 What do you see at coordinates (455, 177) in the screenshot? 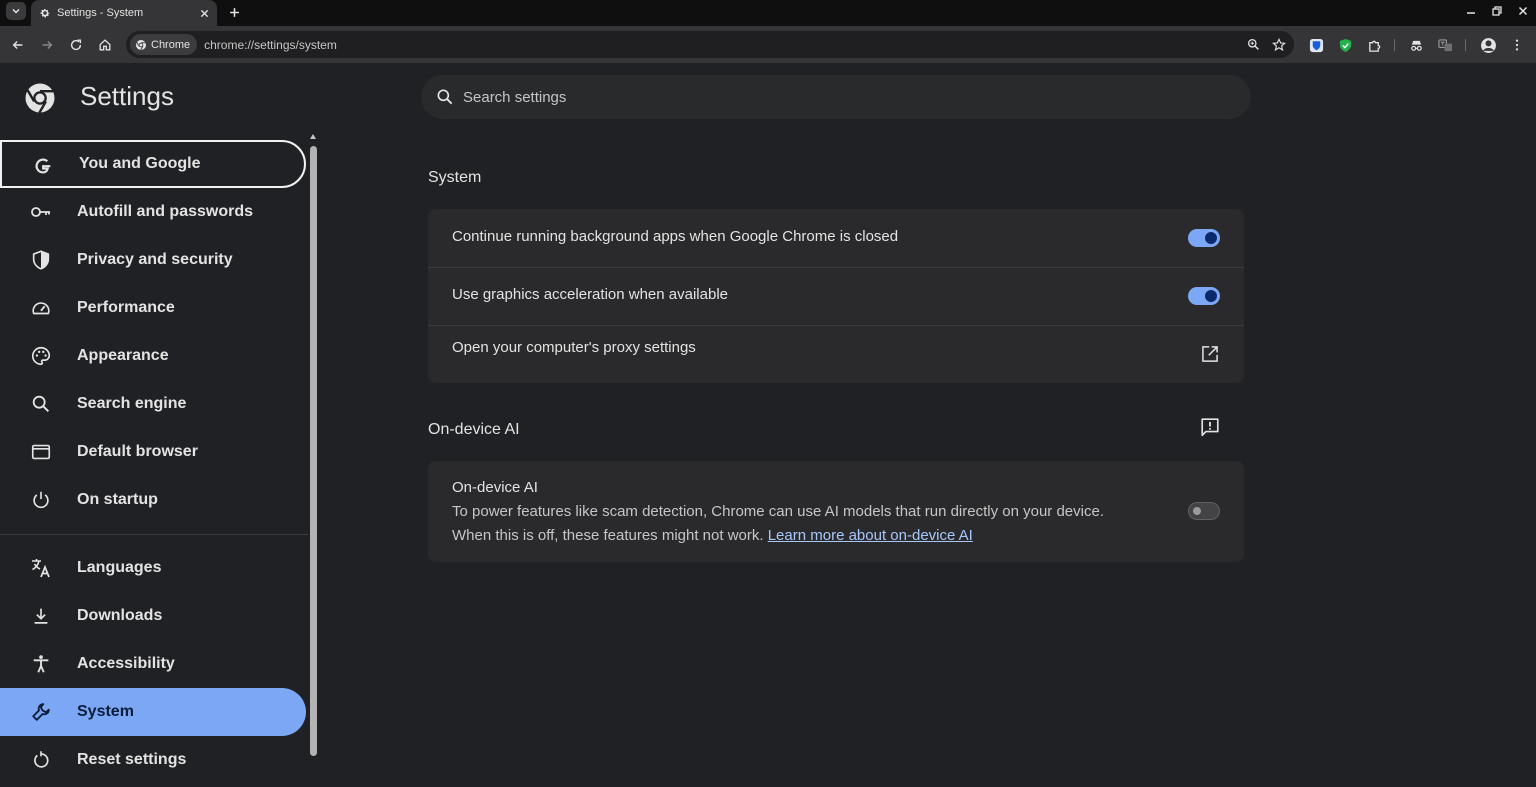
I see `section-title-system: System` at bounding box center [455, 177].